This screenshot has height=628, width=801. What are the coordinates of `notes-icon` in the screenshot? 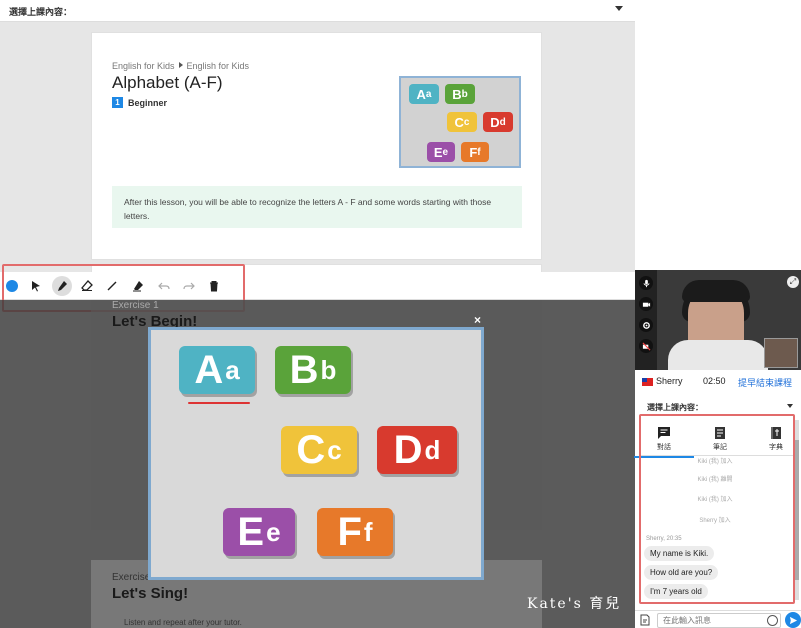 It's located at (720, 433).